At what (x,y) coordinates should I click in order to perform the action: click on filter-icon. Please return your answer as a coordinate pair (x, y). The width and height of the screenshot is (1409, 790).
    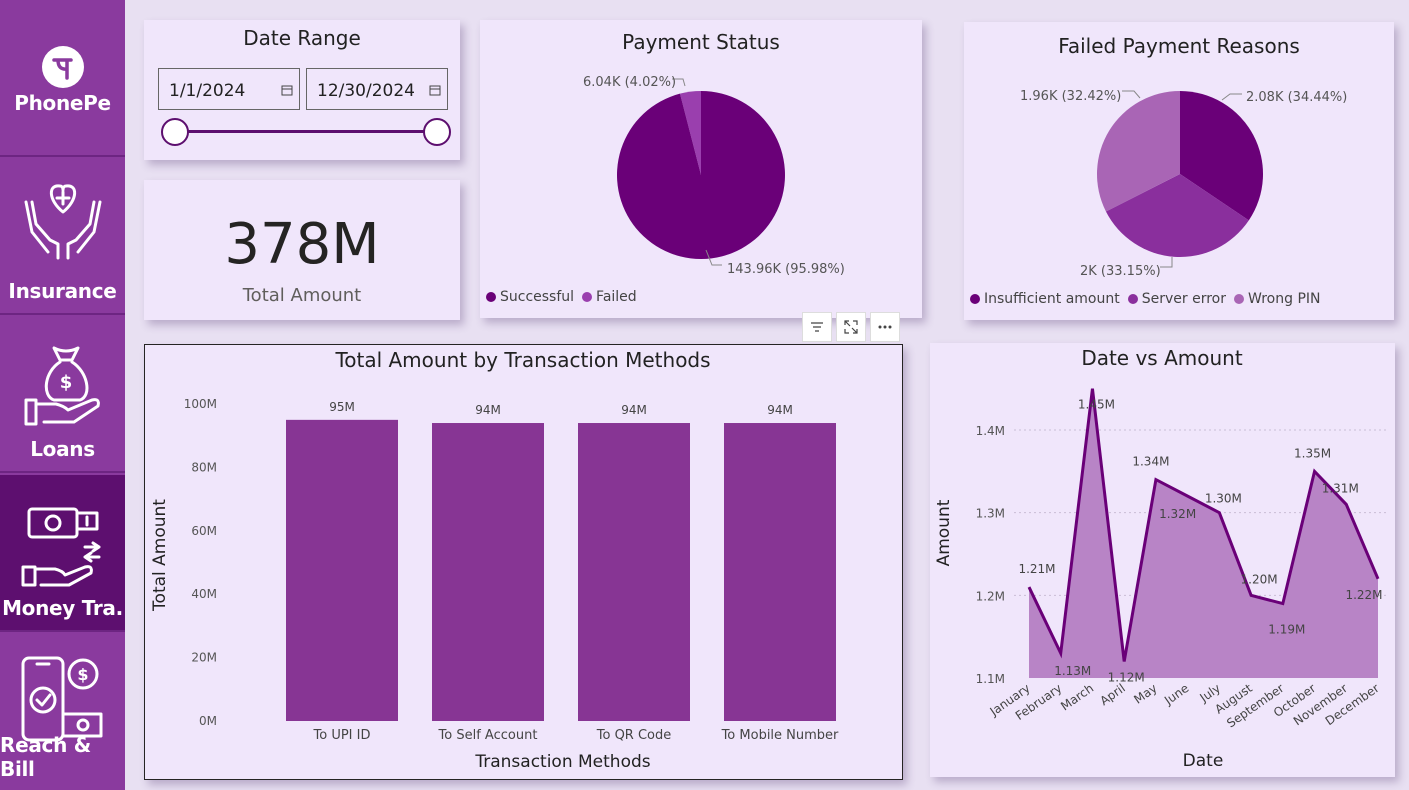
    Looking at the image, I should click on (817, 327).